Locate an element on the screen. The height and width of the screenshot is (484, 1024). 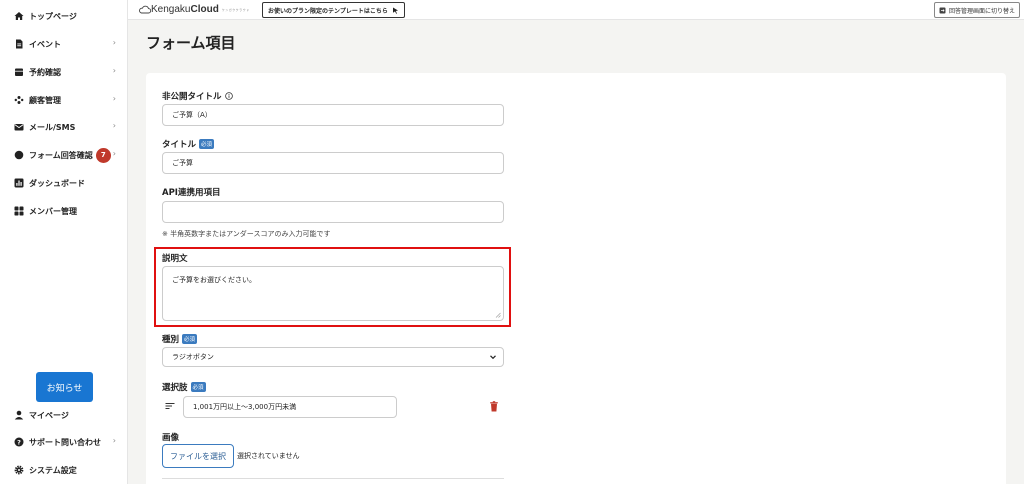
divider is located at coordinates (333, 478).